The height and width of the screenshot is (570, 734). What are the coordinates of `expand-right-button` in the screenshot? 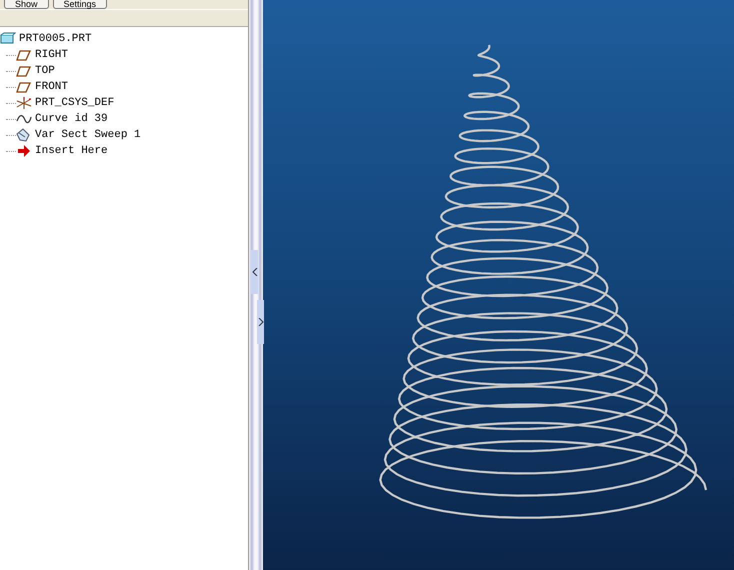 It's located at (260, 322).